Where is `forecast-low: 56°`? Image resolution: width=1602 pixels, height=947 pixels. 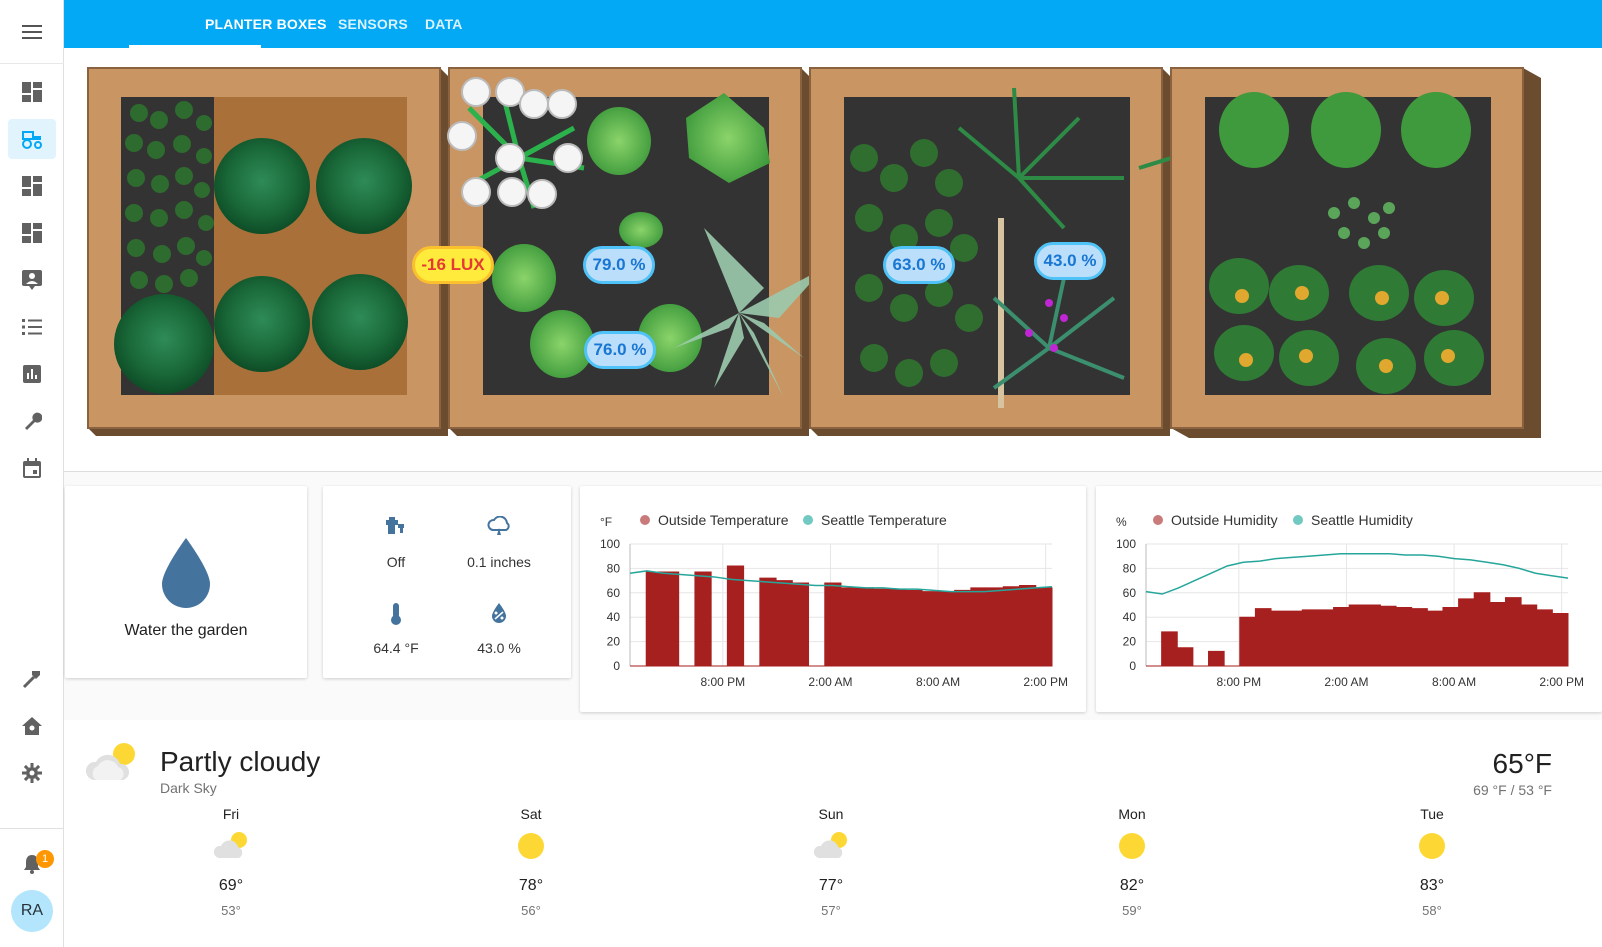
forecast-low: 56° is located at coordinates (531, 910).